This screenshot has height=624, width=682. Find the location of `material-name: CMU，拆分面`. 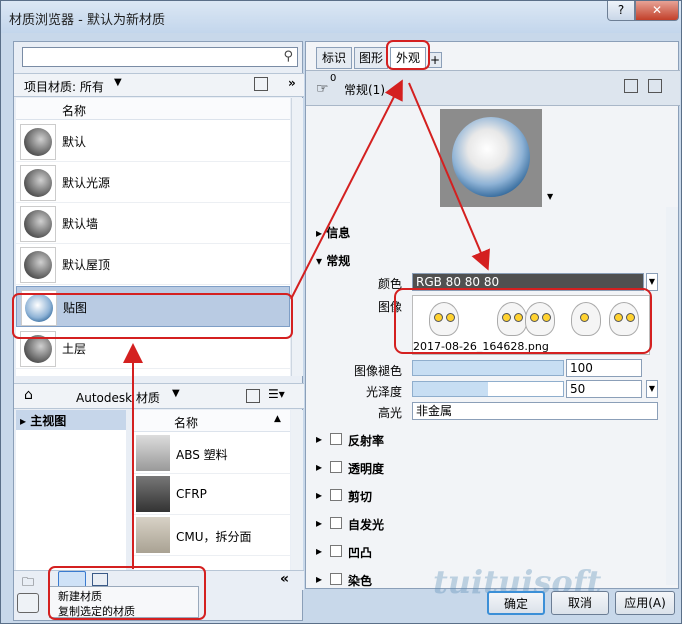

material-name: CMU，拆分面 is located at coordinates (214, 537).